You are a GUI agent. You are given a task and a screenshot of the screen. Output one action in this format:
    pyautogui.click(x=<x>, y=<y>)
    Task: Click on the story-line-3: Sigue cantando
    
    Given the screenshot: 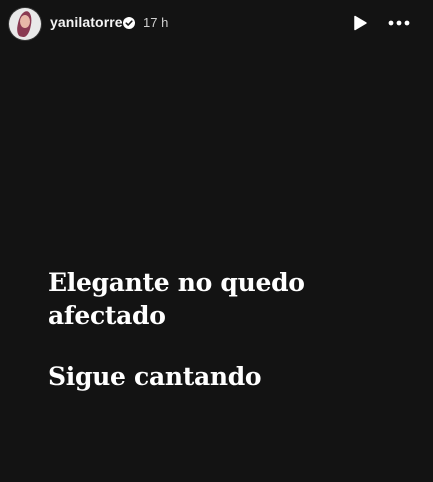 What is the action you would take?
    pyautogui.click(x=155, y=376)
    